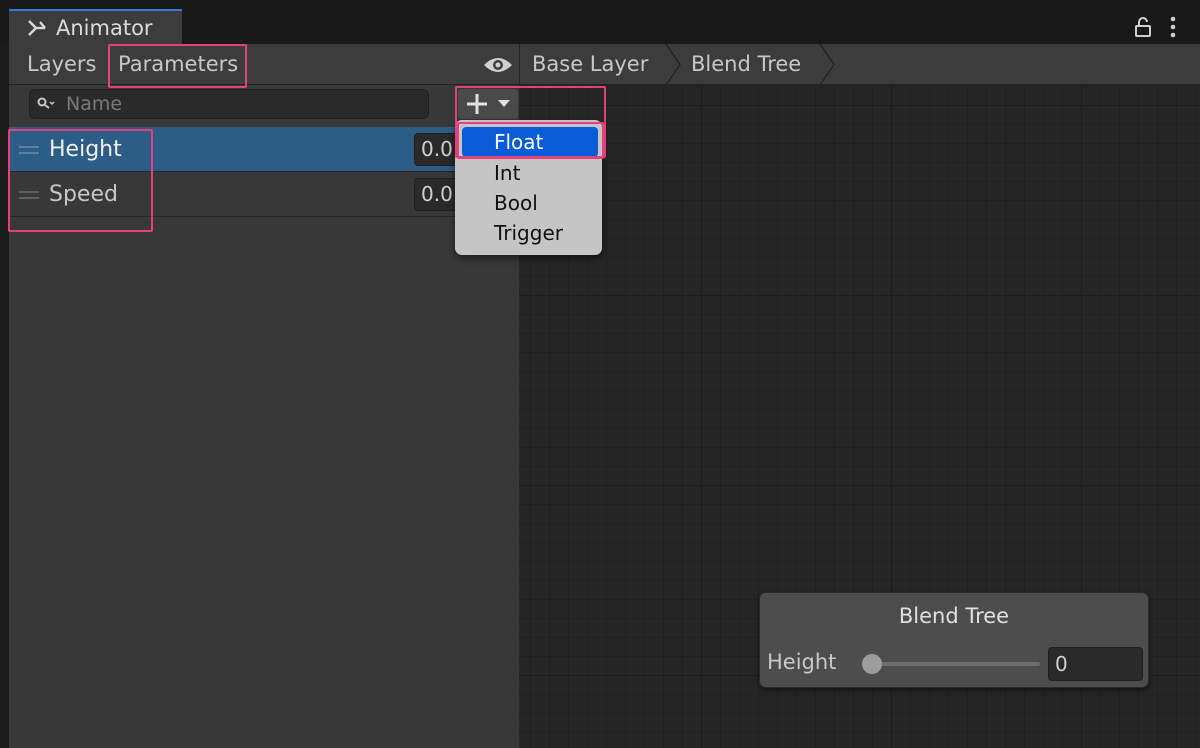  What do you see at coordinates (746, 64) in the screenshot?
I see `breadcrumb-item-blend-tree: Blend Tree` at bounding box center [746, 64].